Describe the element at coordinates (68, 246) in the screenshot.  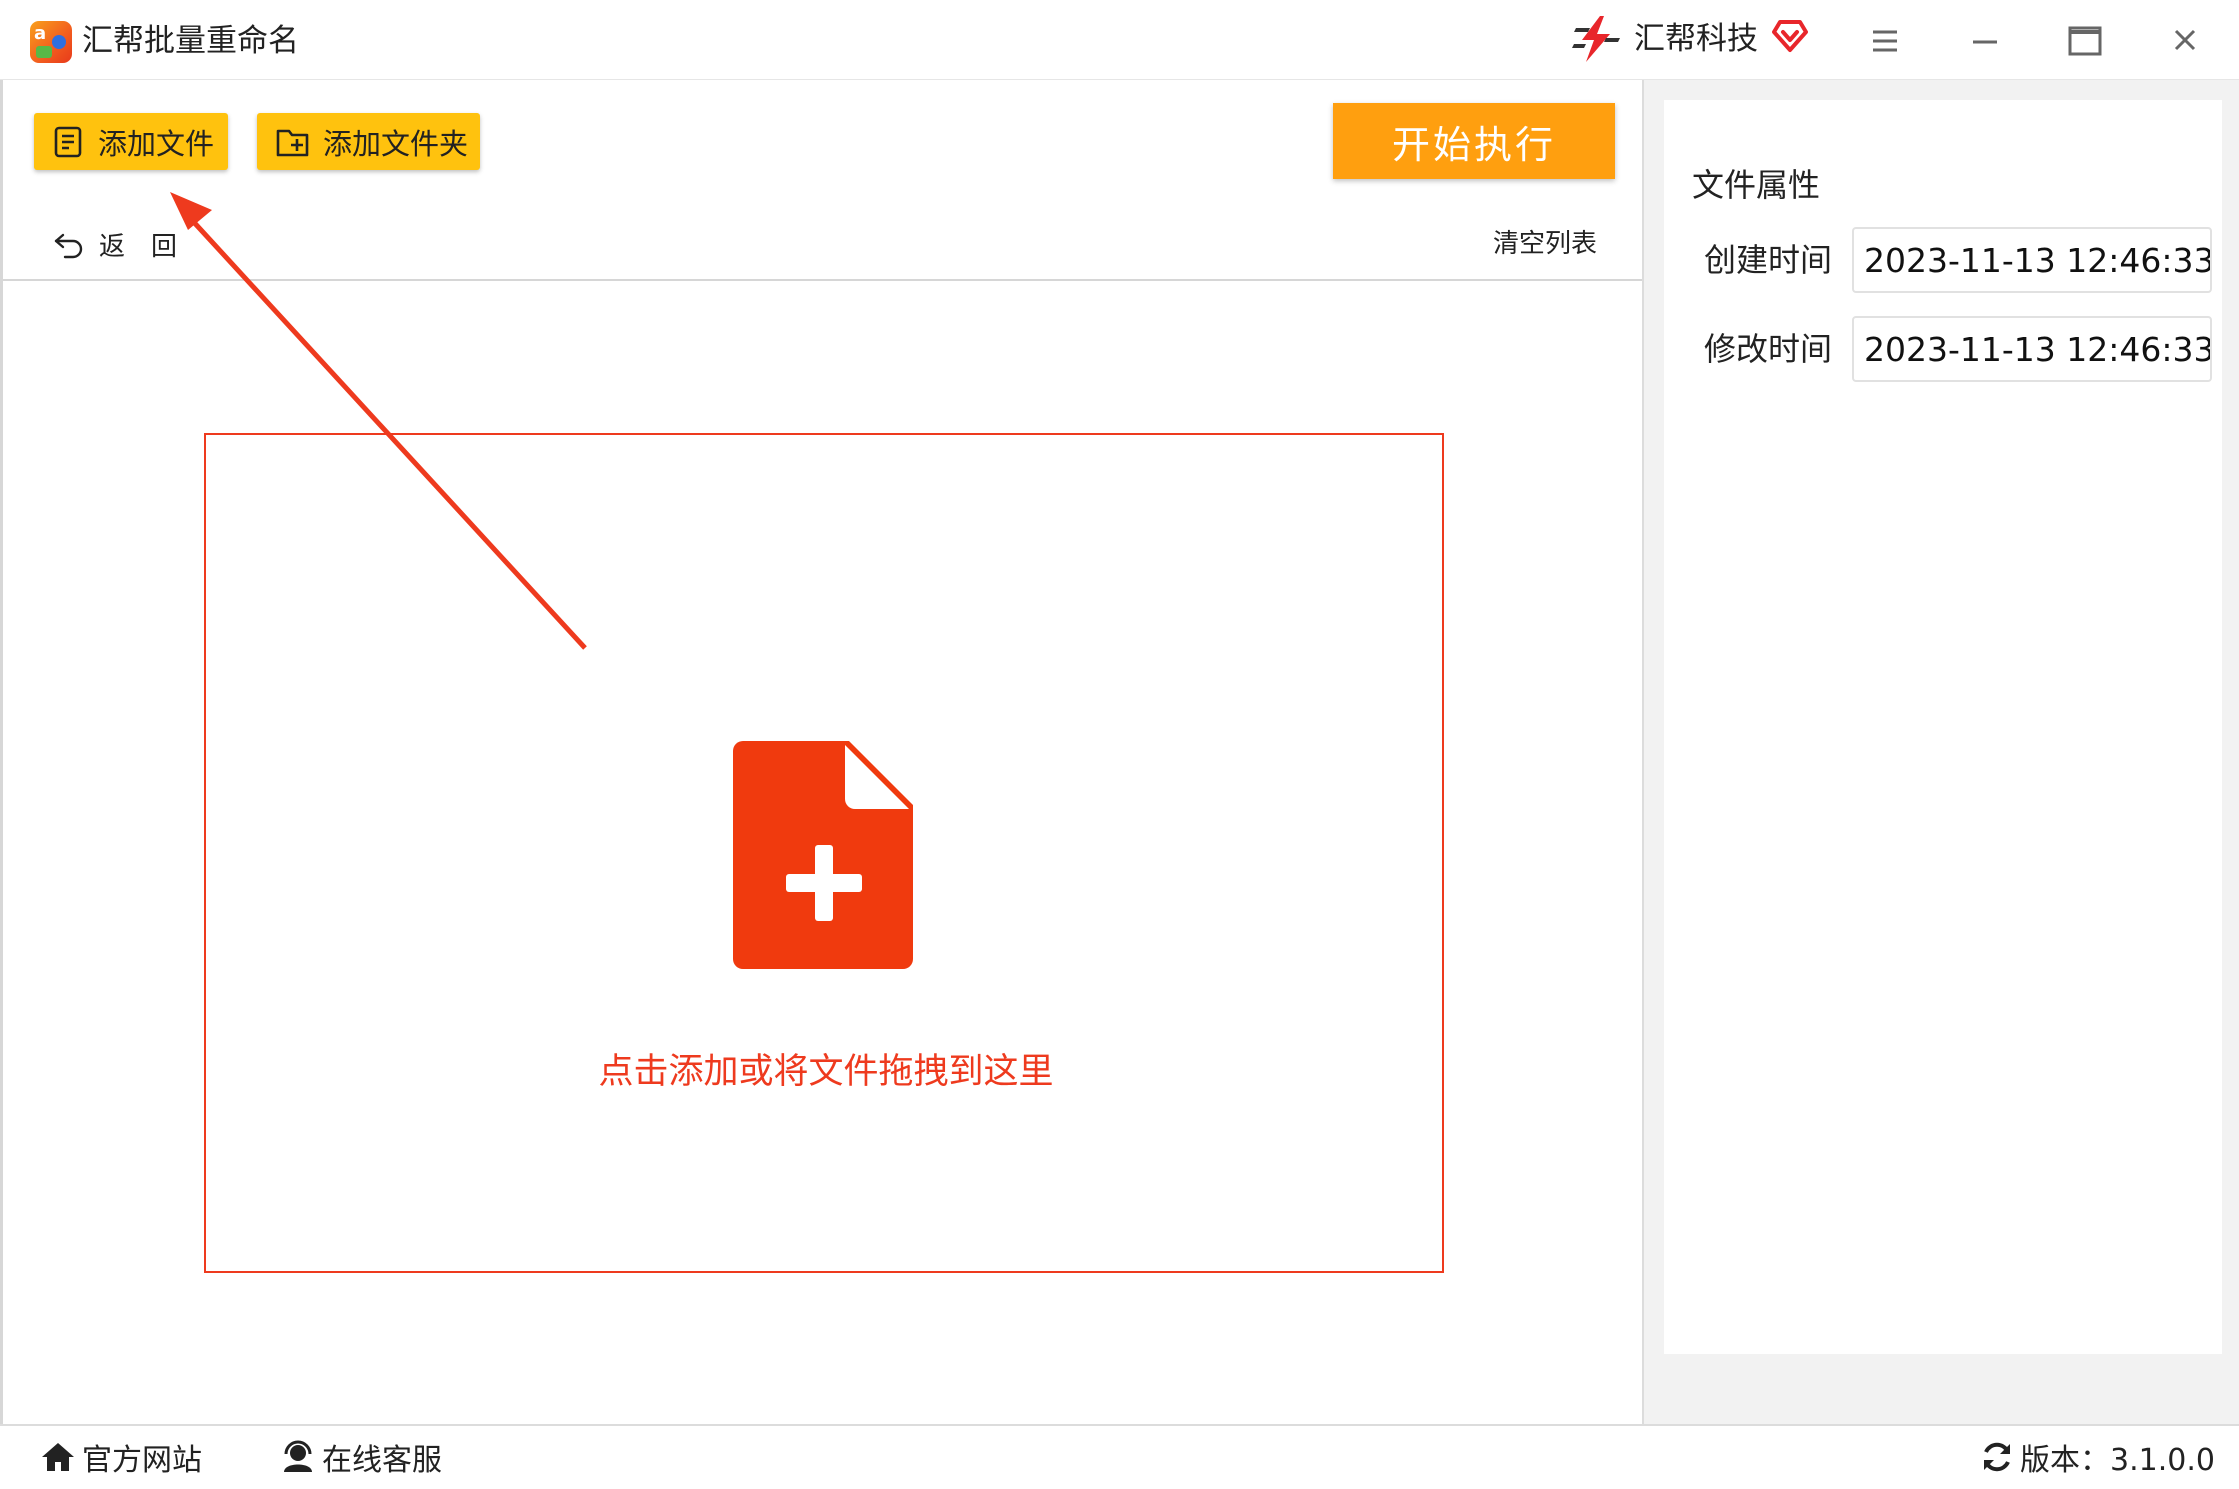
I see `undo-arrow-icon` at that location.